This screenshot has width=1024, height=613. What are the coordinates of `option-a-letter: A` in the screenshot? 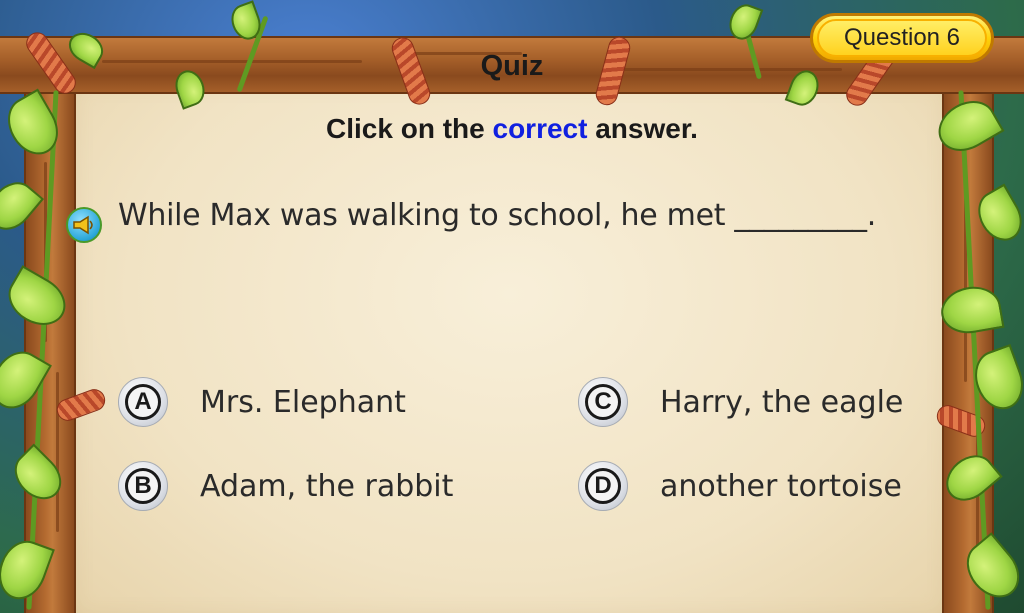 It's located at (143, 402).